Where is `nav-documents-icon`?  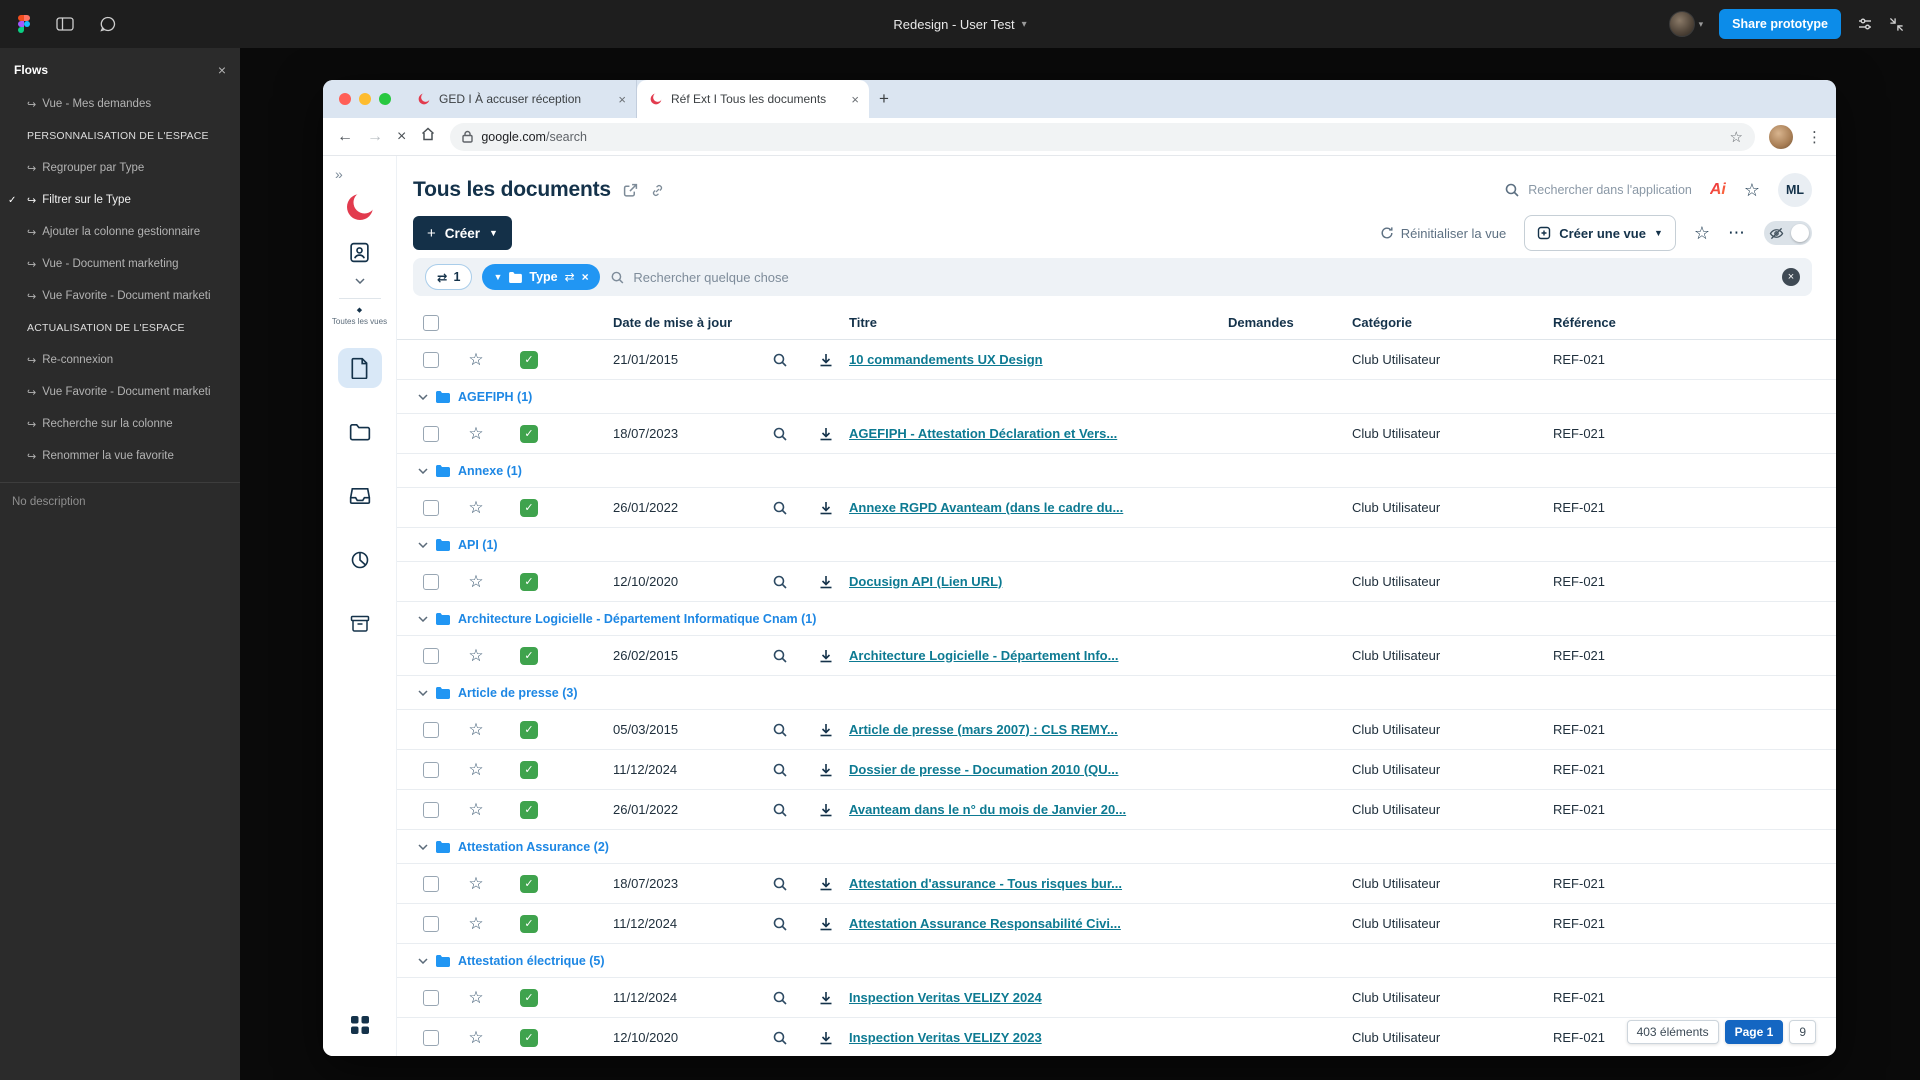 nav-documents-icon is located at coordinates (359, 368).